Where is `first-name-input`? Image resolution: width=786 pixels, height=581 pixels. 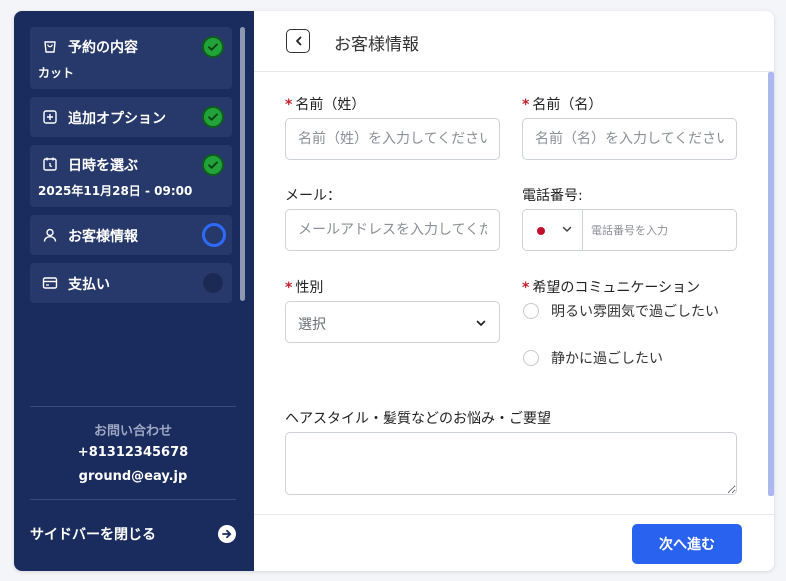 first-name-input is located at coordinates (629, 139).